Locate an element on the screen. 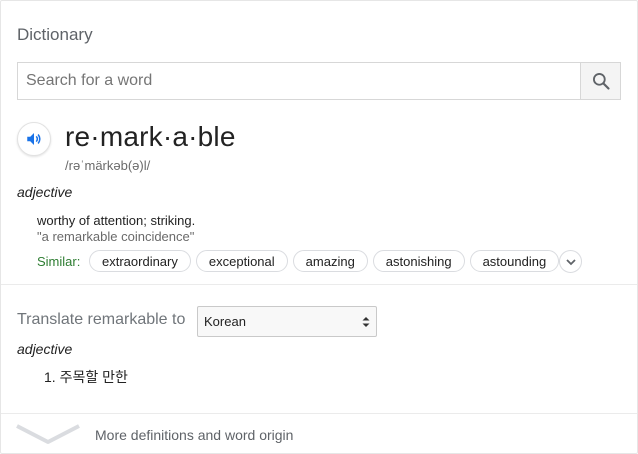 The image size is (638, 454). similar-label: Similar: is located at coordinates (59, 261).